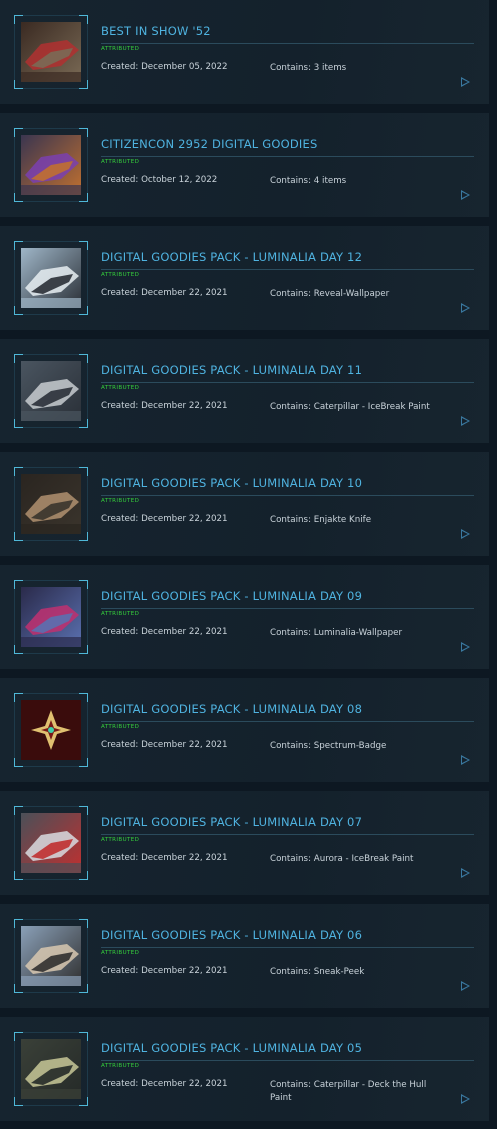  Describe the element at coordinates (287, 935) in the screenshot. I see `item-title: DIGITAL GOODIES PACK - LUMINALIA DAY 06` at that location.